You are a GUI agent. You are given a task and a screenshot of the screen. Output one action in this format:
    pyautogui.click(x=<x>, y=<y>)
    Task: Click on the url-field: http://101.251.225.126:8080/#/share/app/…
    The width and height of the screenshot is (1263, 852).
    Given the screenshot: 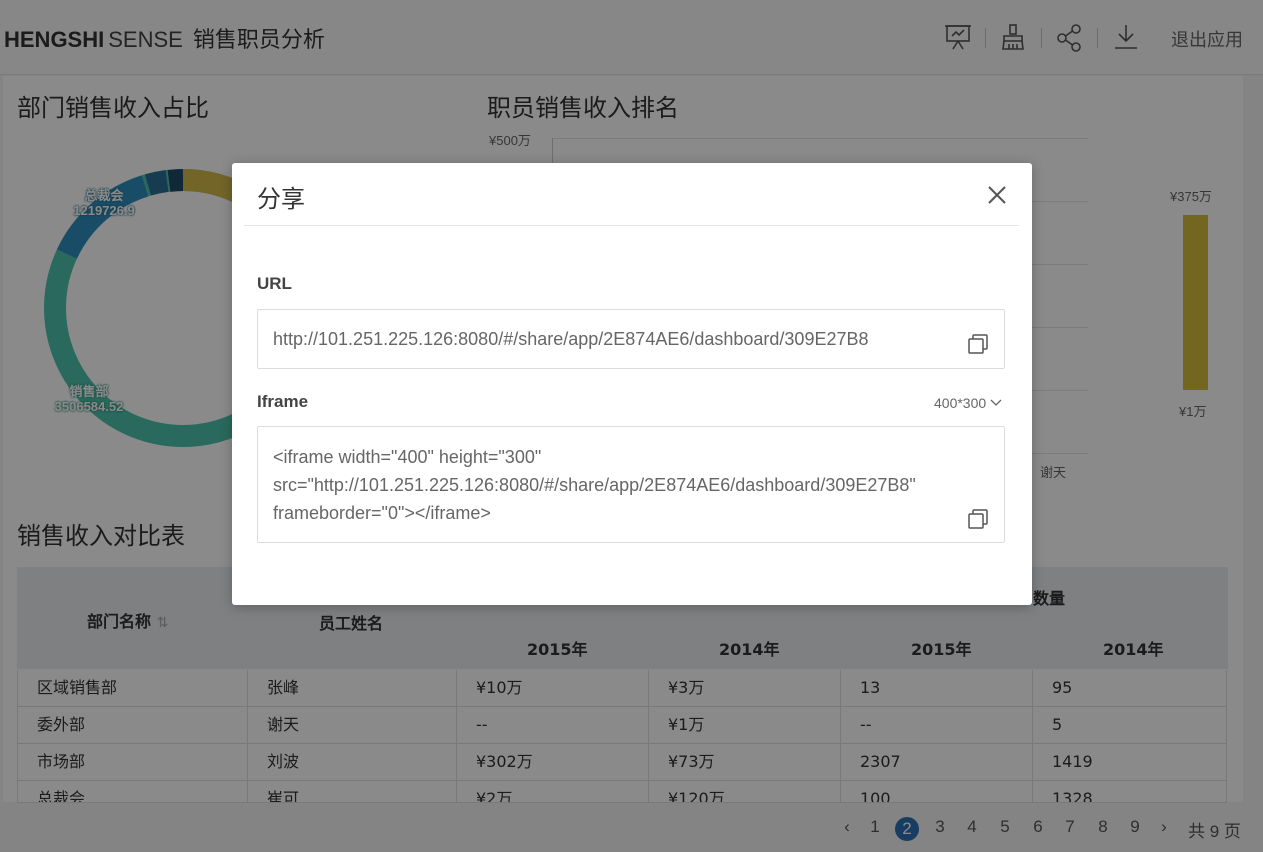 What is the action you would take?
    pyautogui.click(x=631, y=339)
    